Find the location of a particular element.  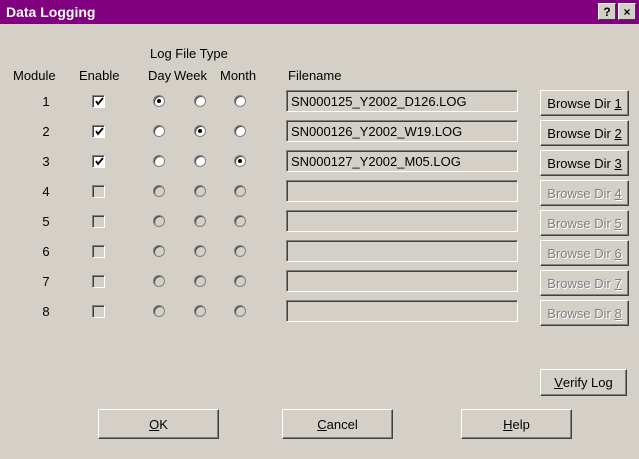

module-number: 3 is located at coordinates (46, 161).